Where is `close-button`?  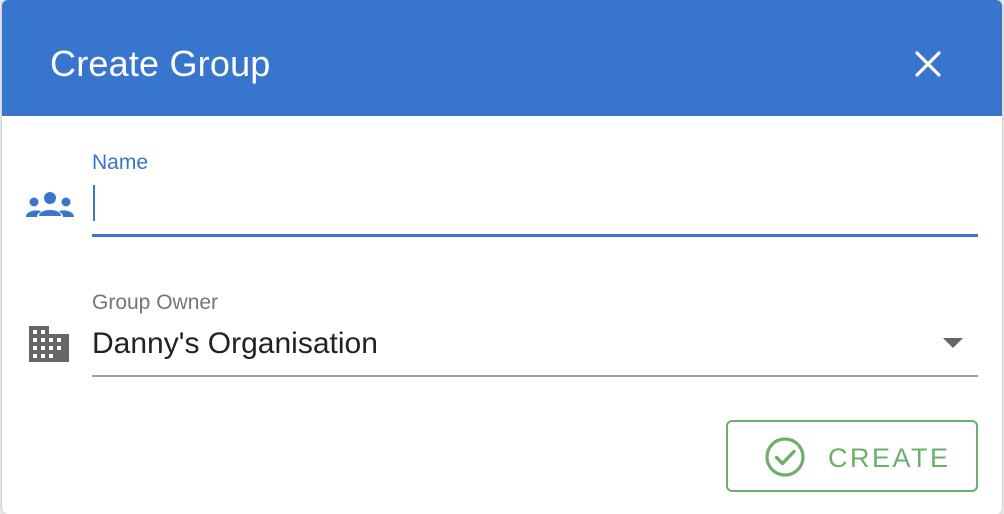 close-button is located at coordinates (928, 64).